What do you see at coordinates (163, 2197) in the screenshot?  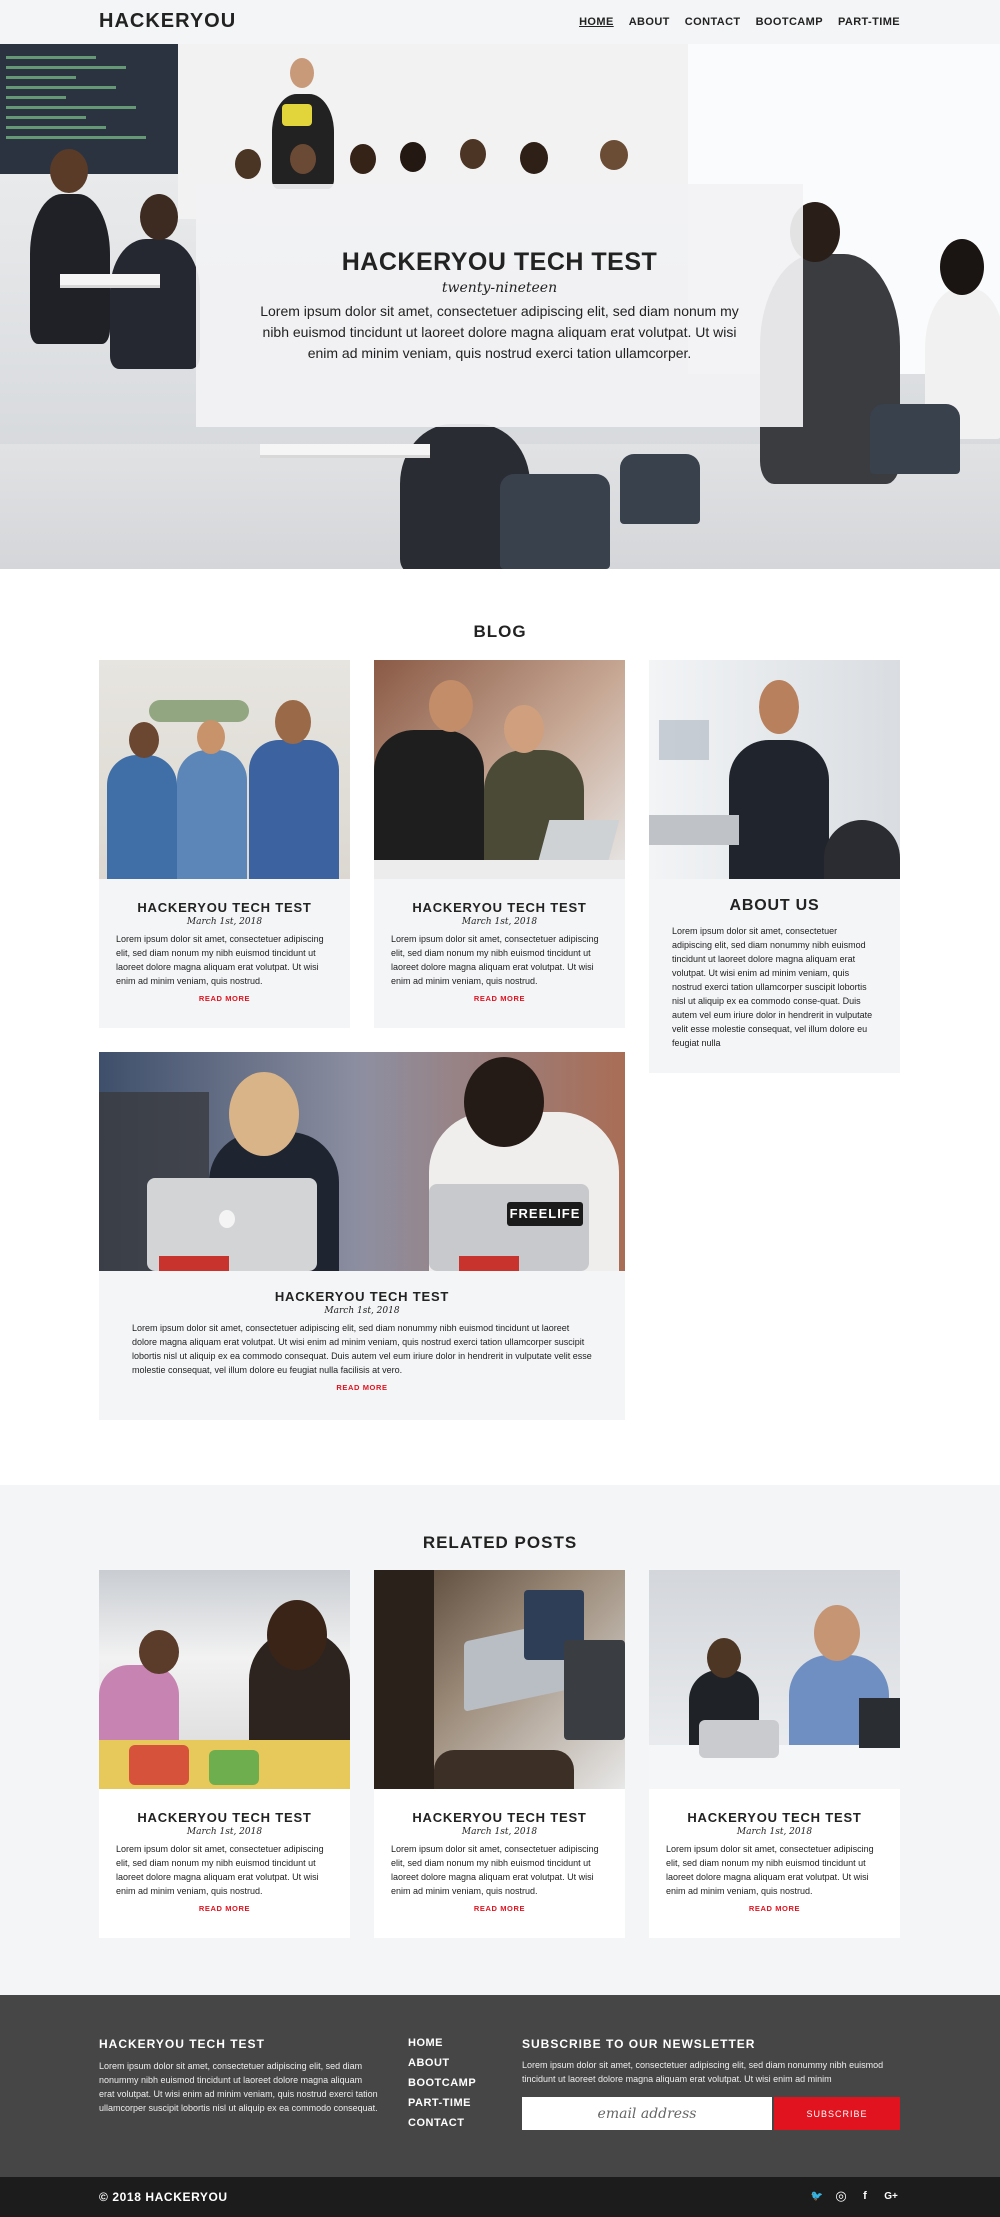 I see `copyright: © 2018 HACKERYOU` at bounding box center [163, 2197].